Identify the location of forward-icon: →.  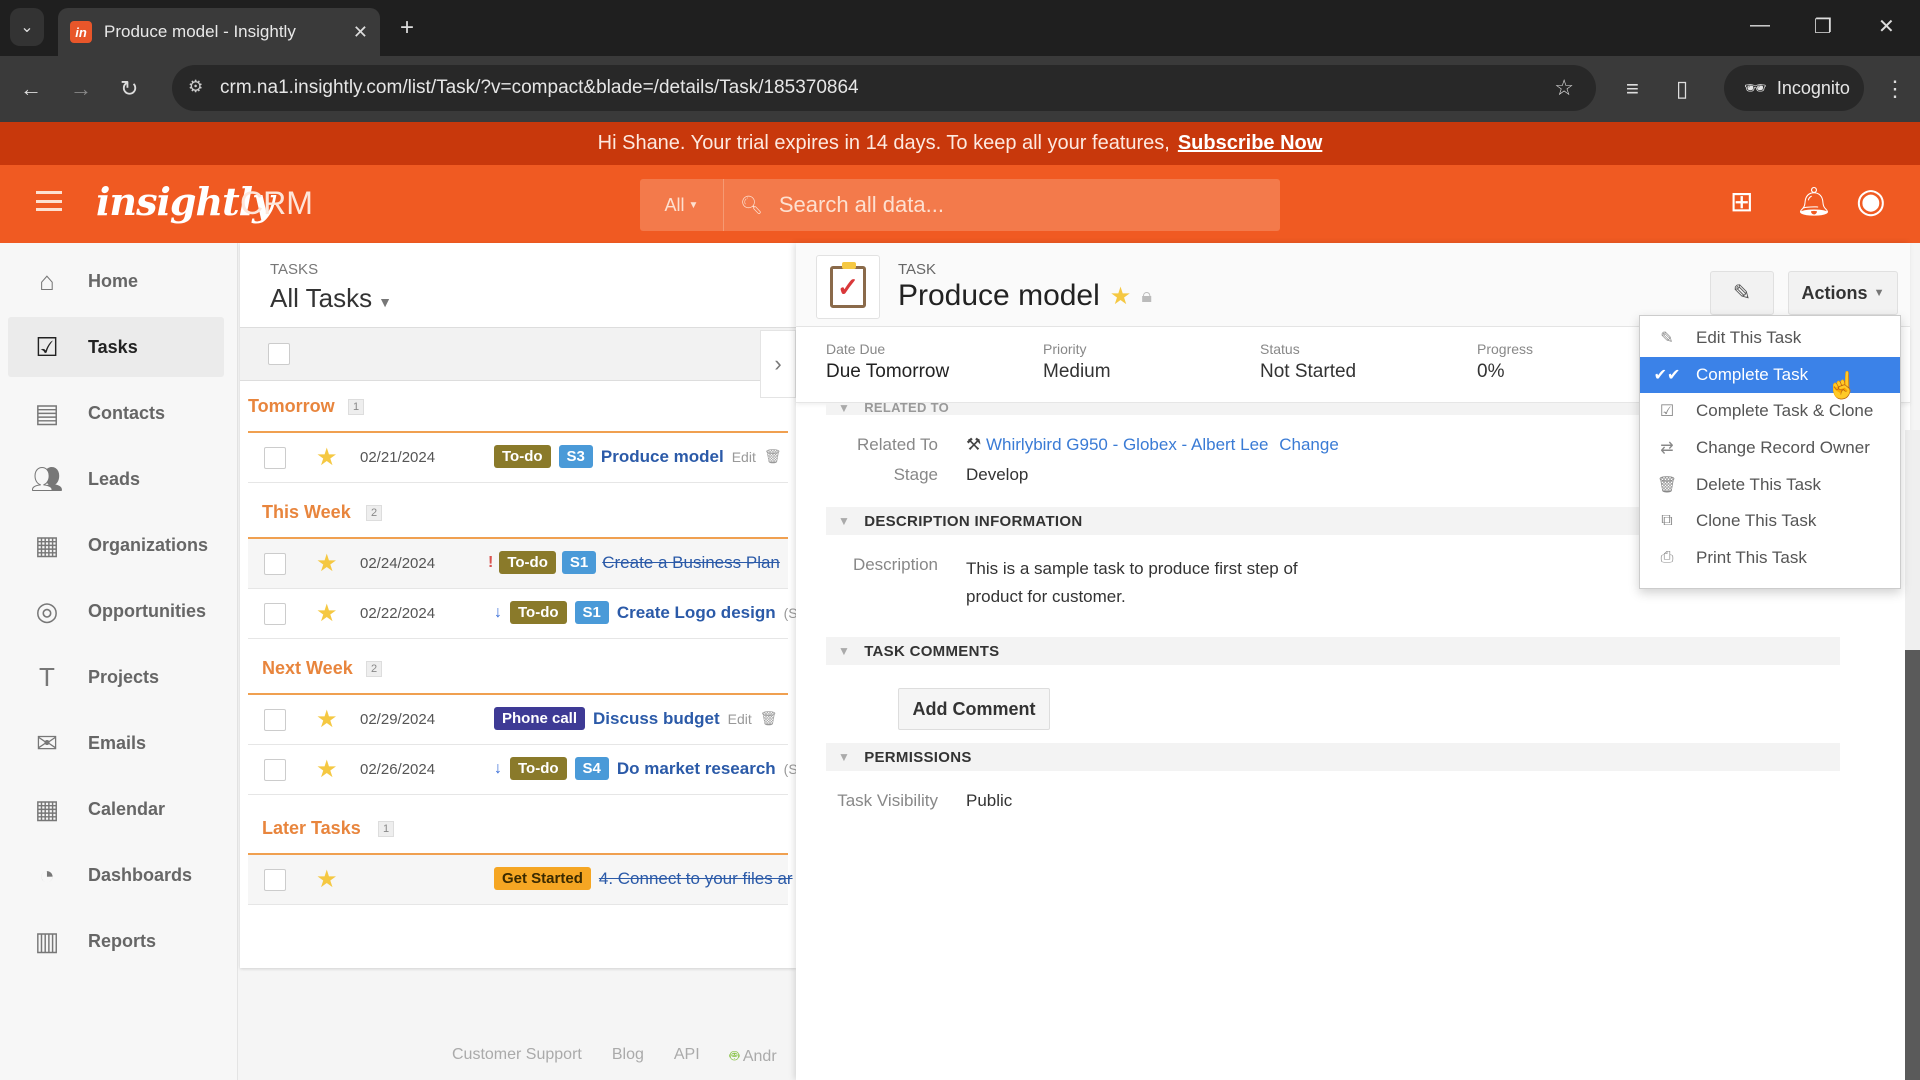
(81, 89).